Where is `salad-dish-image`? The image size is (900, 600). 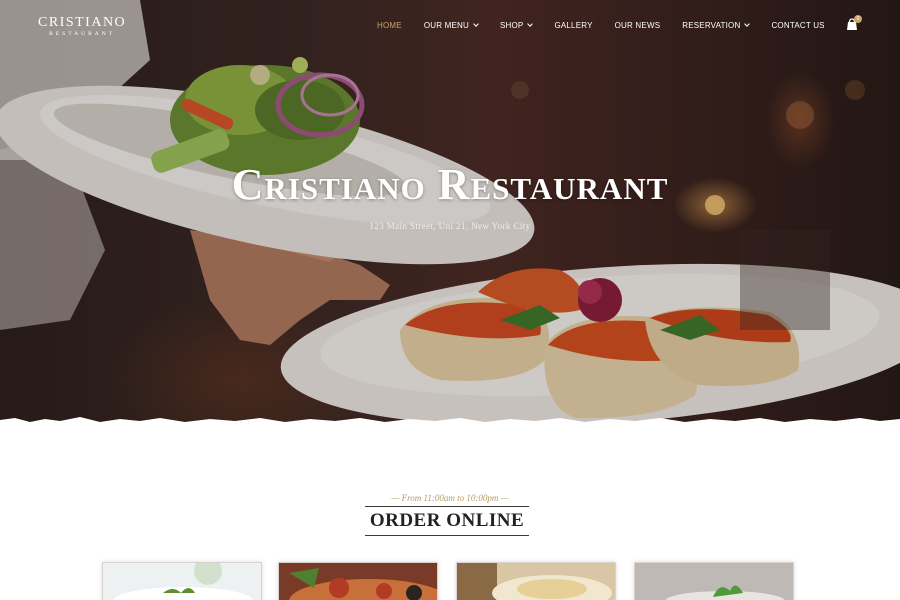 salad-dish-image is located at coordinates (182, 581).